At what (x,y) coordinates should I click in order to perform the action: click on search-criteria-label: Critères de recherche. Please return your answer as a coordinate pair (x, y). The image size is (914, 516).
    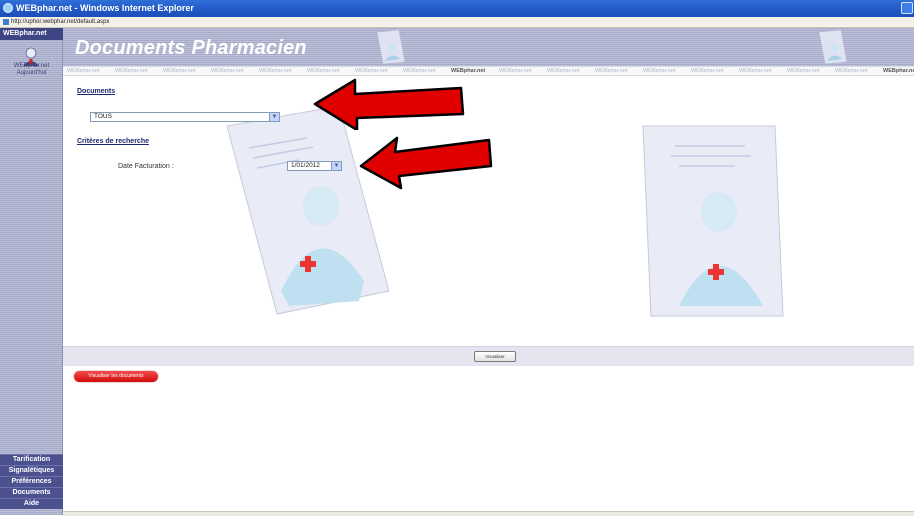
    Looking at the image, I should click on (113, 141).